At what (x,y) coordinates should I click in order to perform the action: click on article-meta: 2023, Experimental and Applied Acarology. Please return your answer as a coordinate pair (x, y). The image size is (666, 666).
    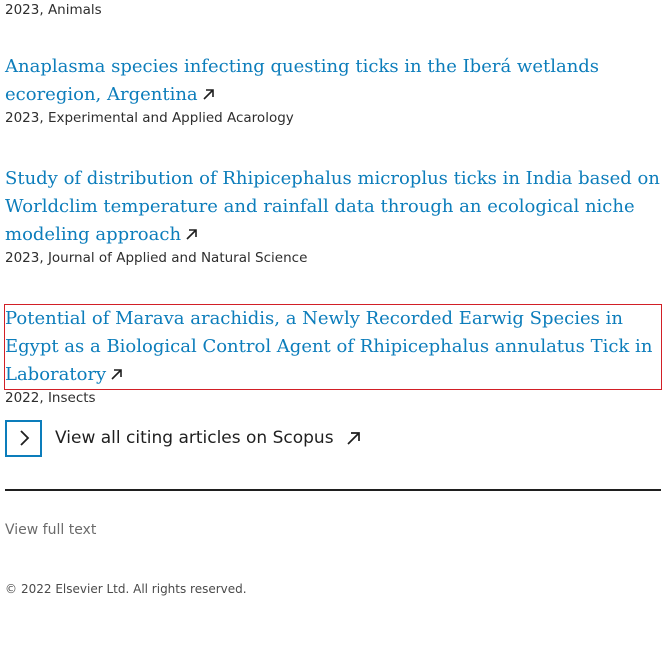
    Looking at the image, I should click on (149, 118).